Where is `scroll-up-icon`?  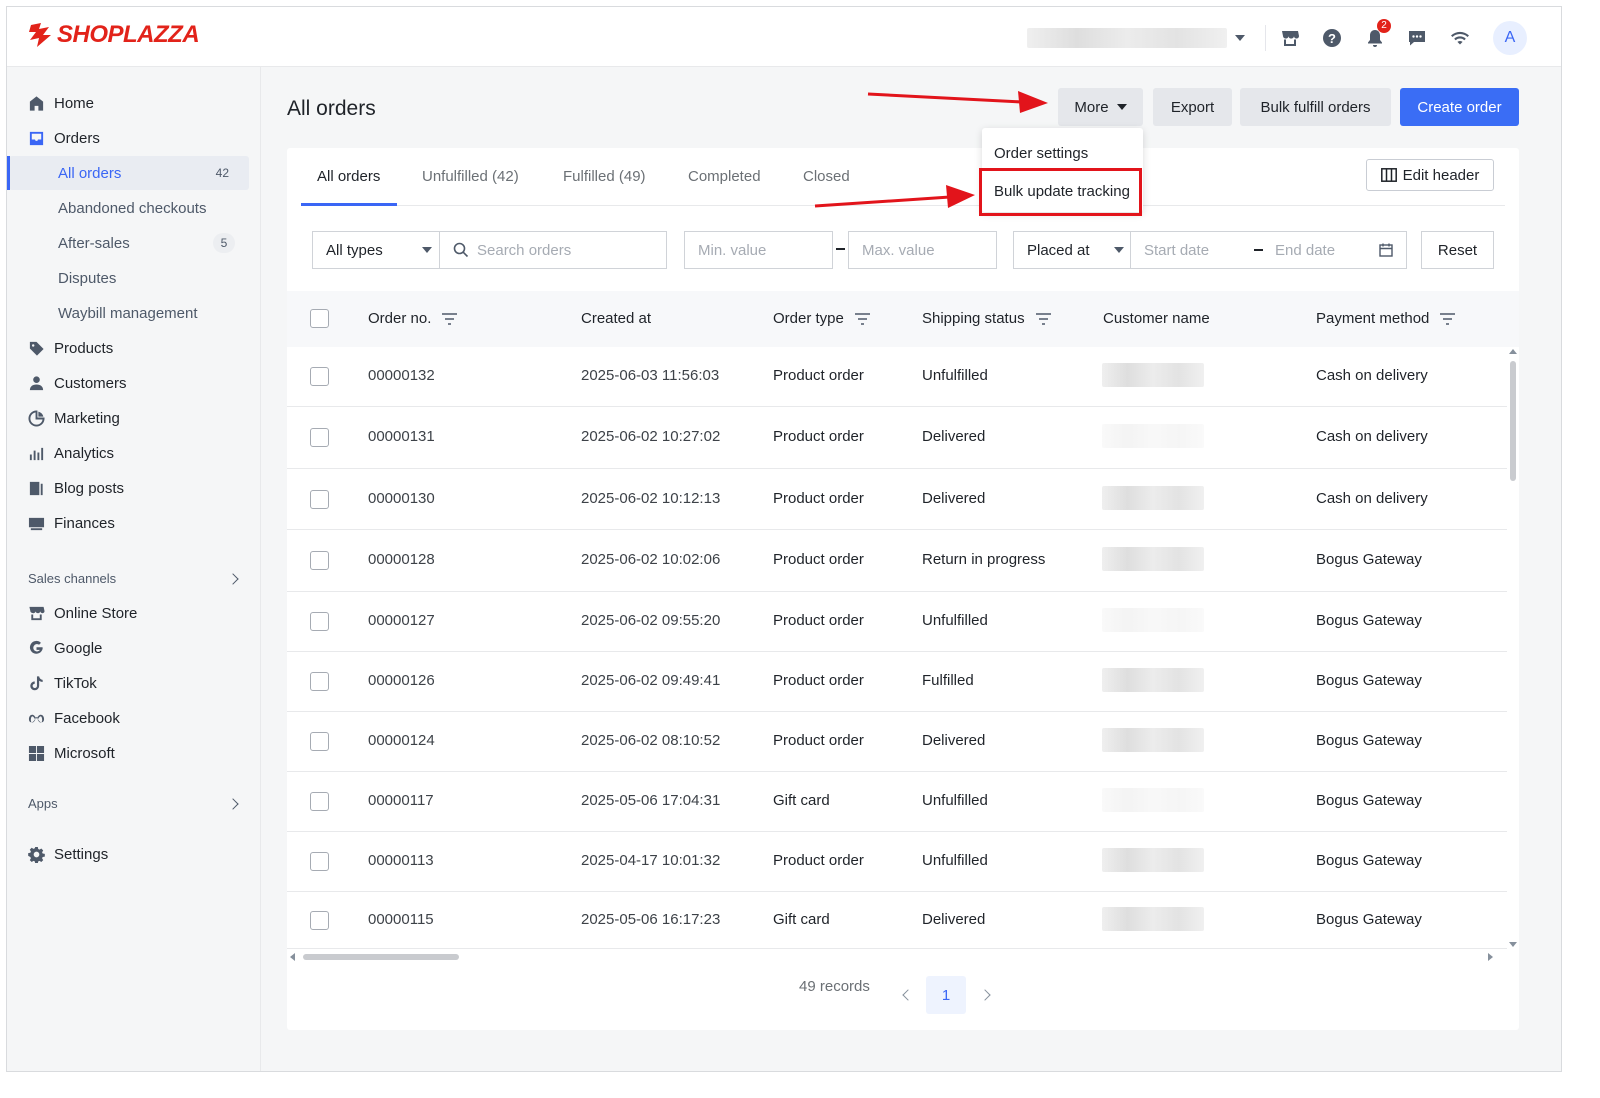 scroll-up-icon is located at coordinates (1513, 351).